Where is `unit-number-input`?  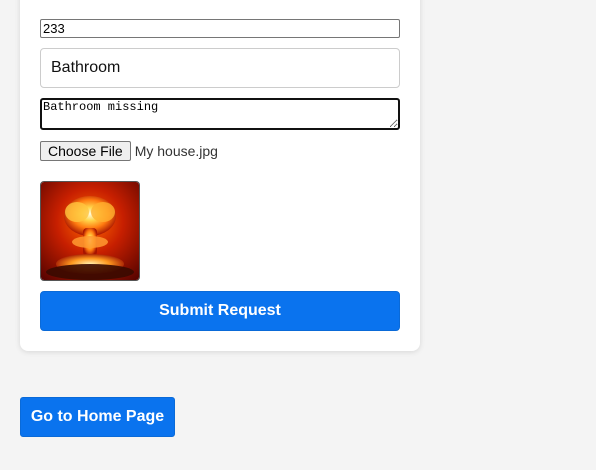 unit-number-input is located at coordinates (220, 28).